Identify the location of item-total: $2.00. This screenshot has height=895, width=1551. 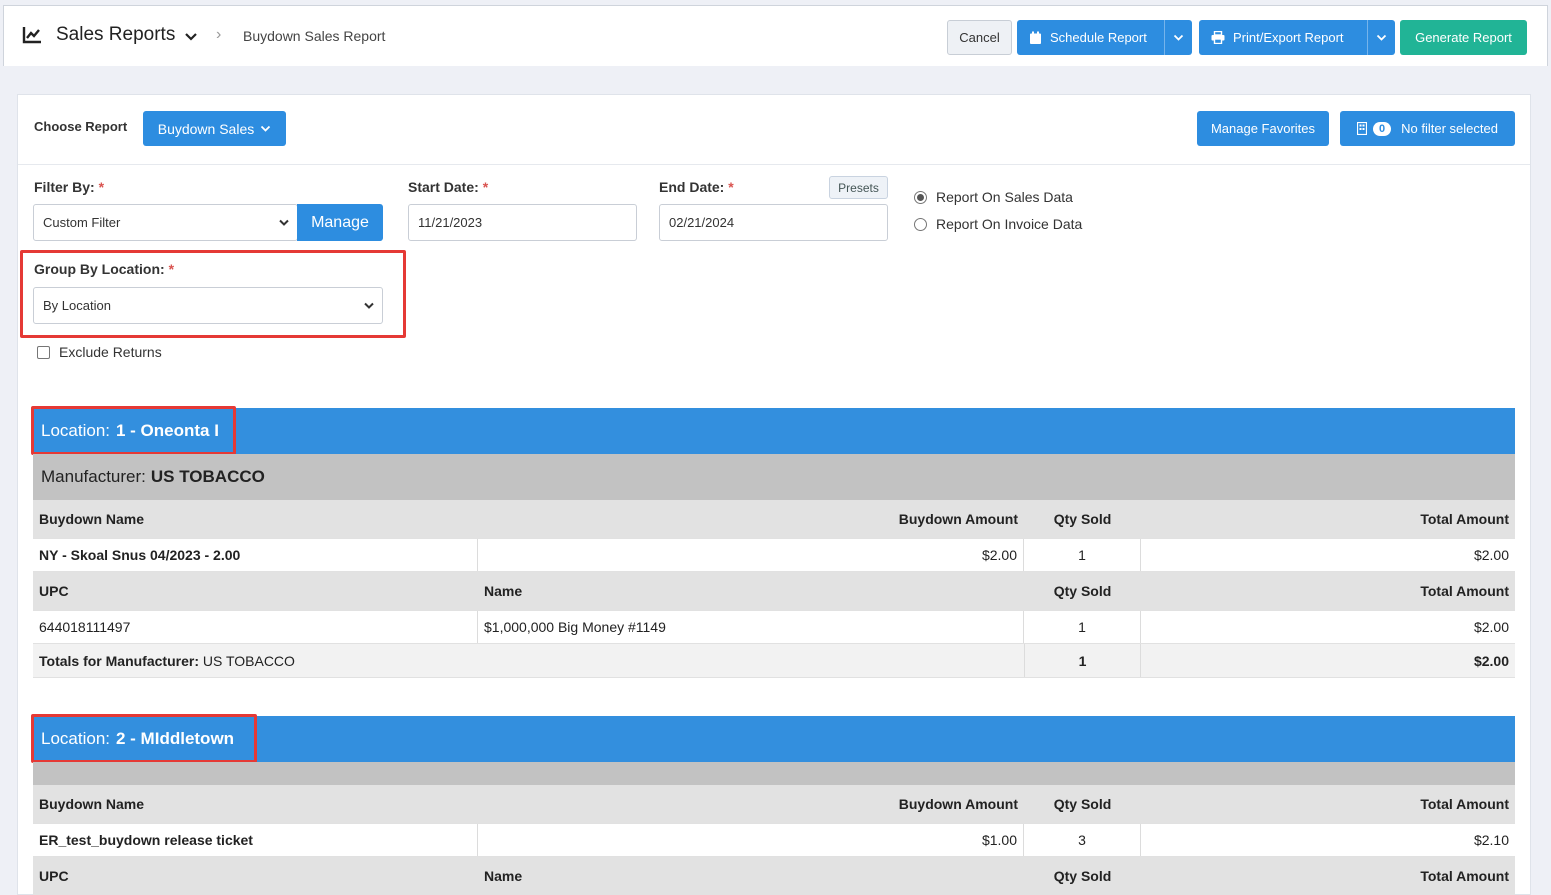
(1491, 627).